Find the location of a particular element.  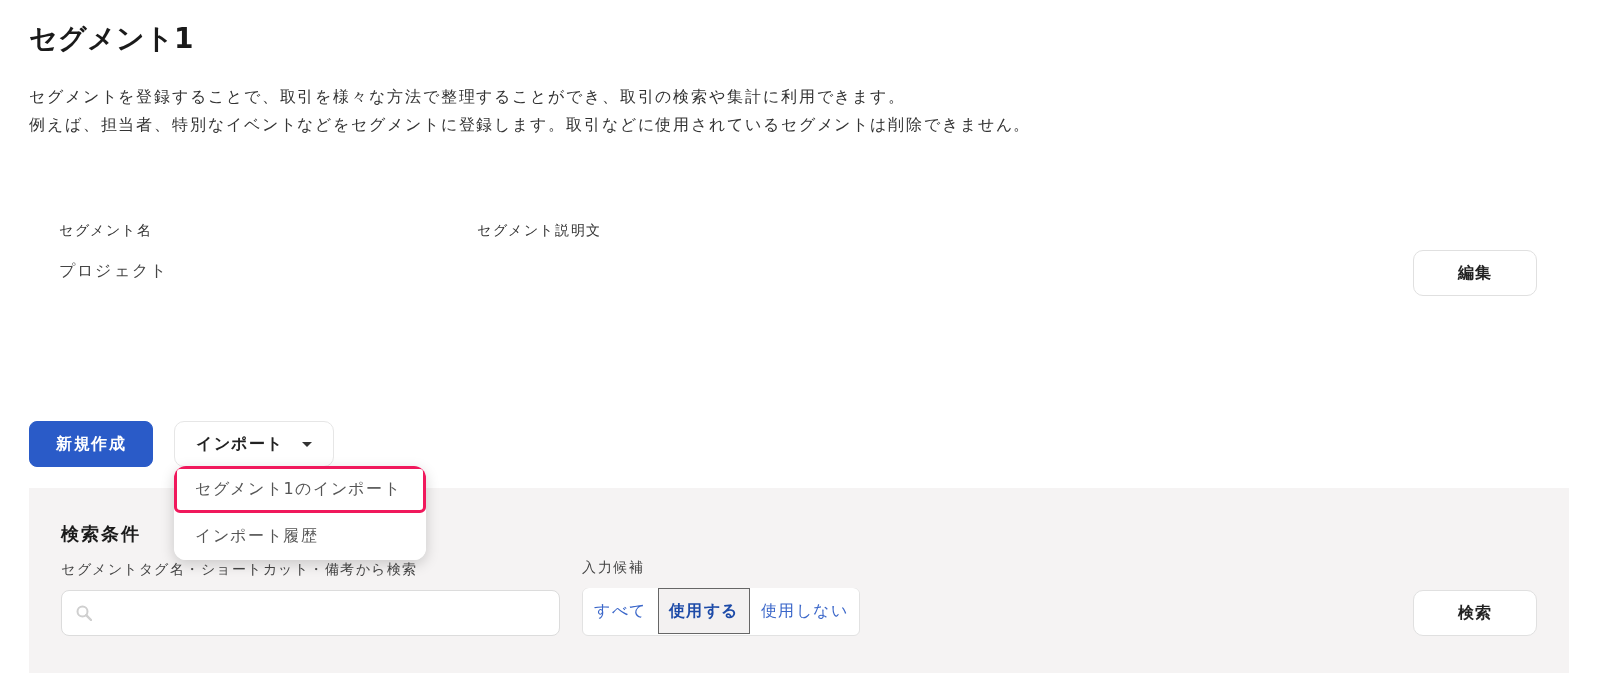

caret-icon is located at coordinates (306, 444).